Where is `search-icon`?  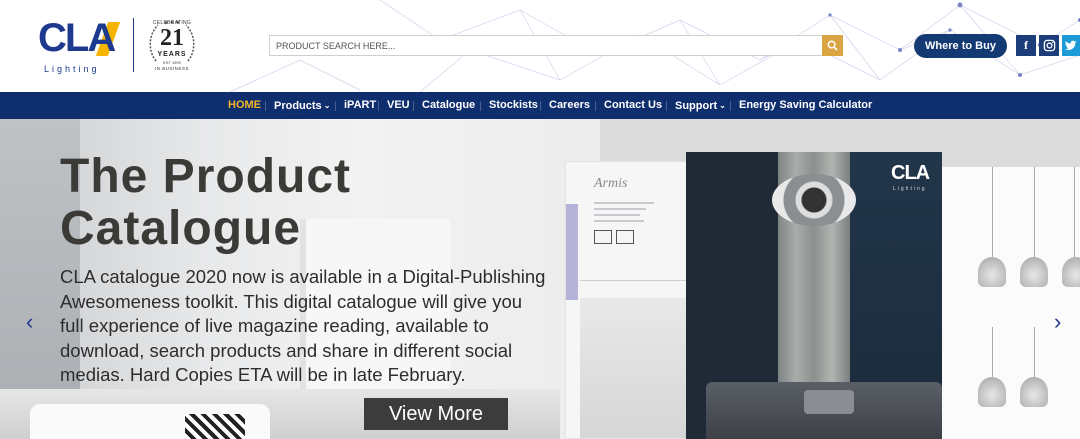
search-icon is located at coordinates (832, 45).